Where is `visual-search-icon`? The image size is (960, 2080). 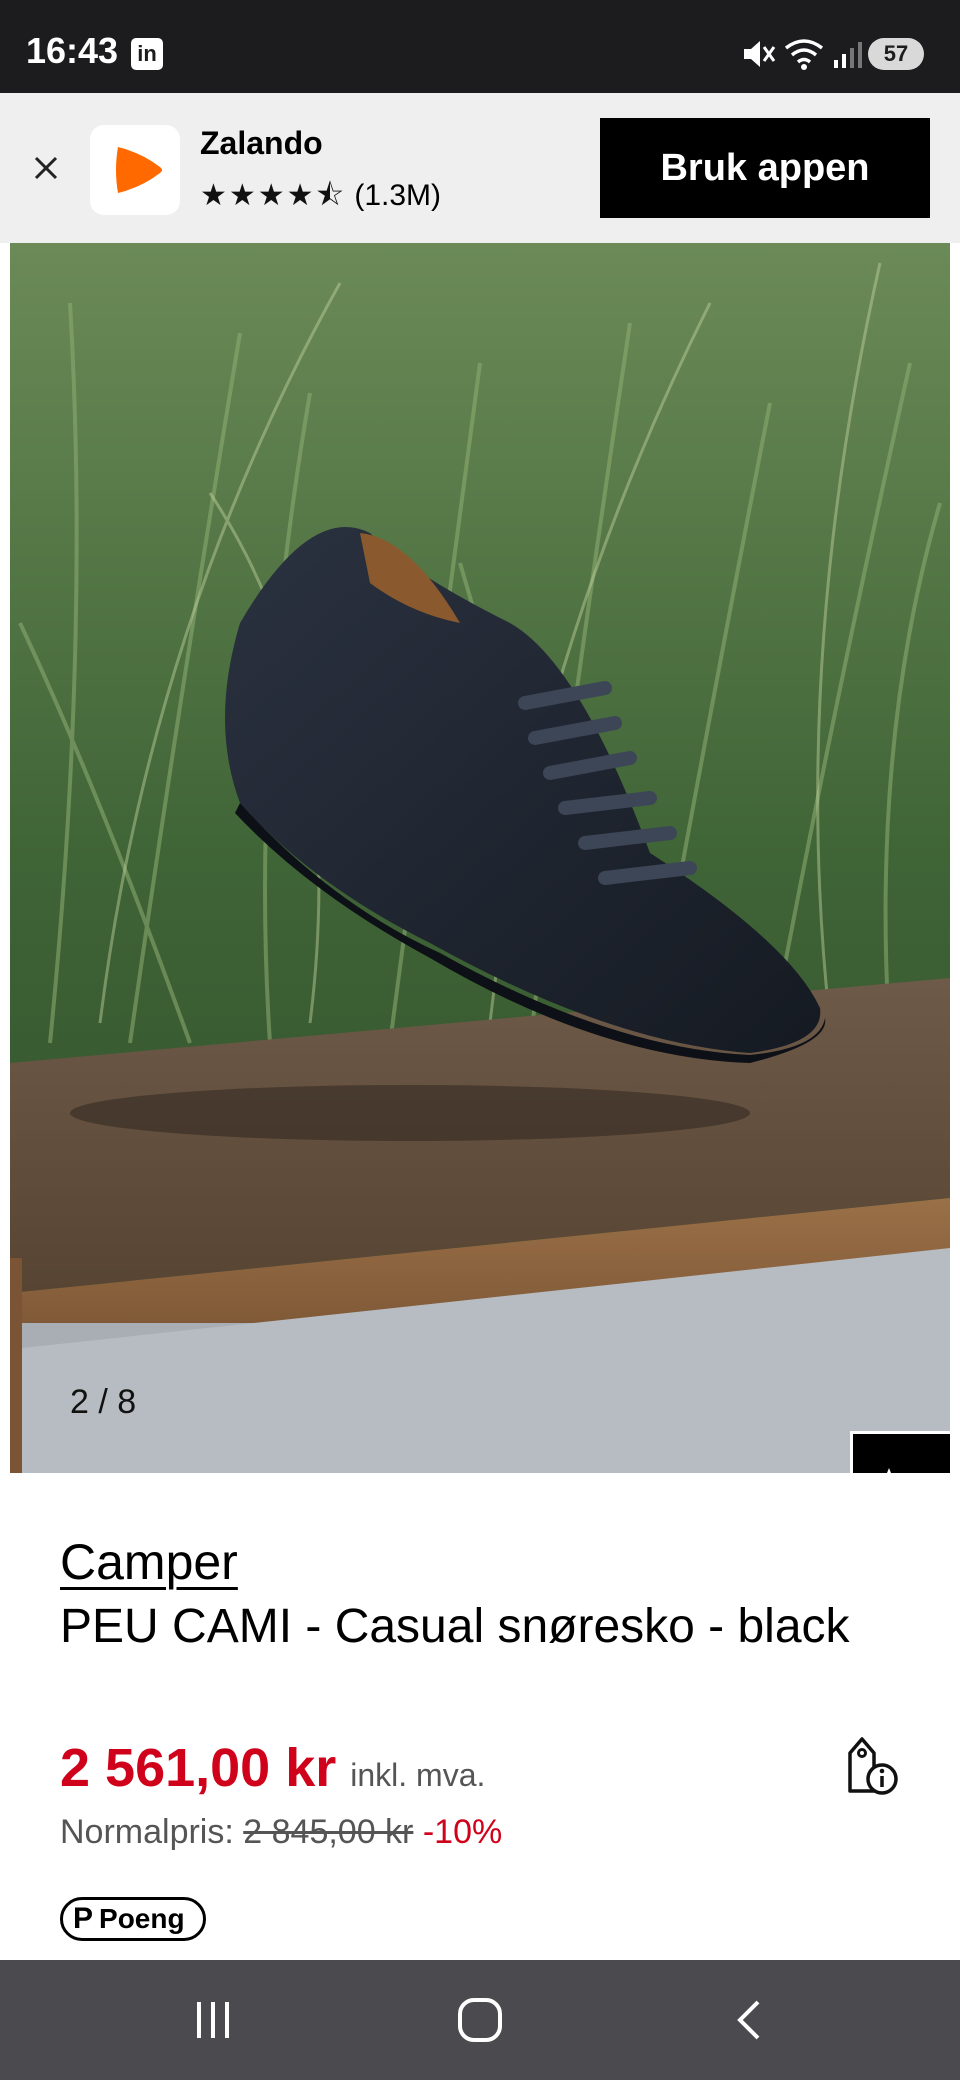 visual-search-icon is located at coordinates (889, 1470).